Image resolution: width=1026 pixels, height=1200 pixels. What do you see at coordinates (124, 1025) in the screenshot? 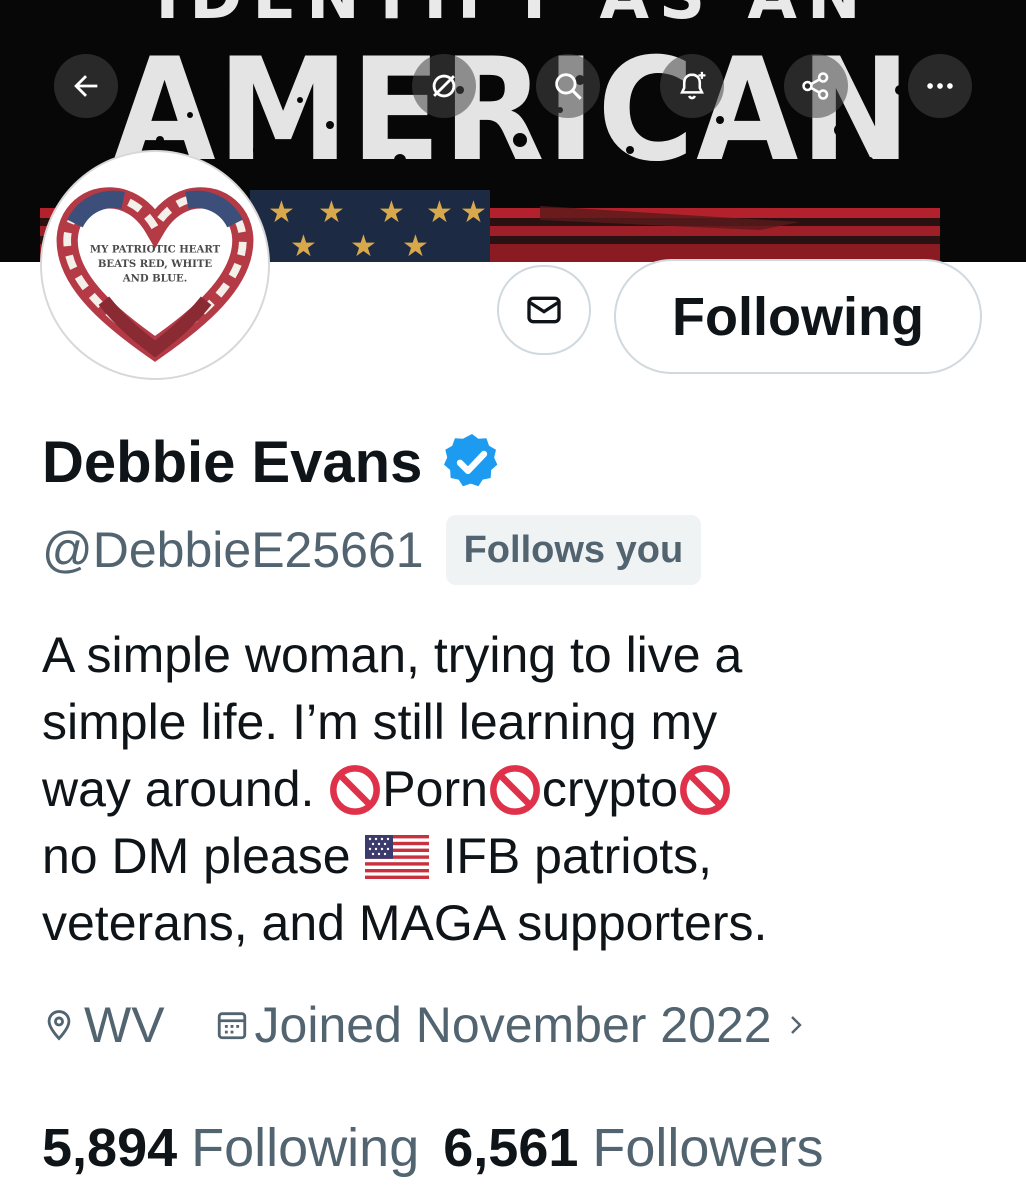
I see `location-text: WV` at bounding box center [124, 1025].